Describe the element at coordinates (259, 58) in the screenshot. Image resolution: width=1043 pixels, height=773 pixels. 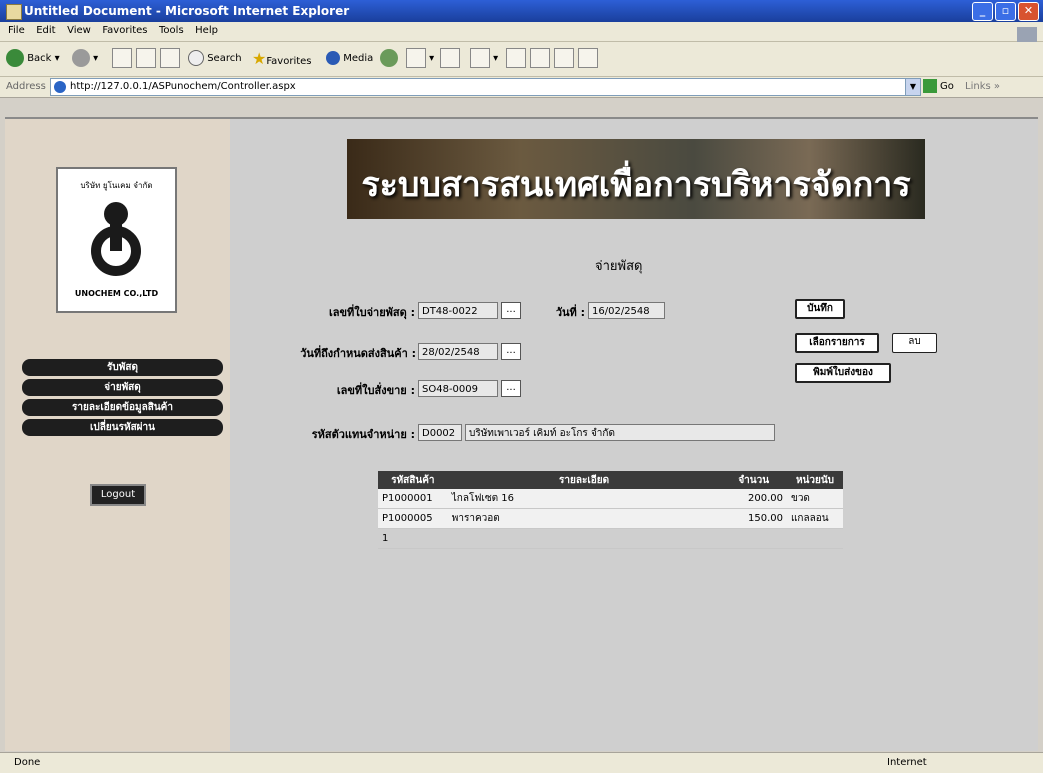
I see `star-icon: ★` at that location.